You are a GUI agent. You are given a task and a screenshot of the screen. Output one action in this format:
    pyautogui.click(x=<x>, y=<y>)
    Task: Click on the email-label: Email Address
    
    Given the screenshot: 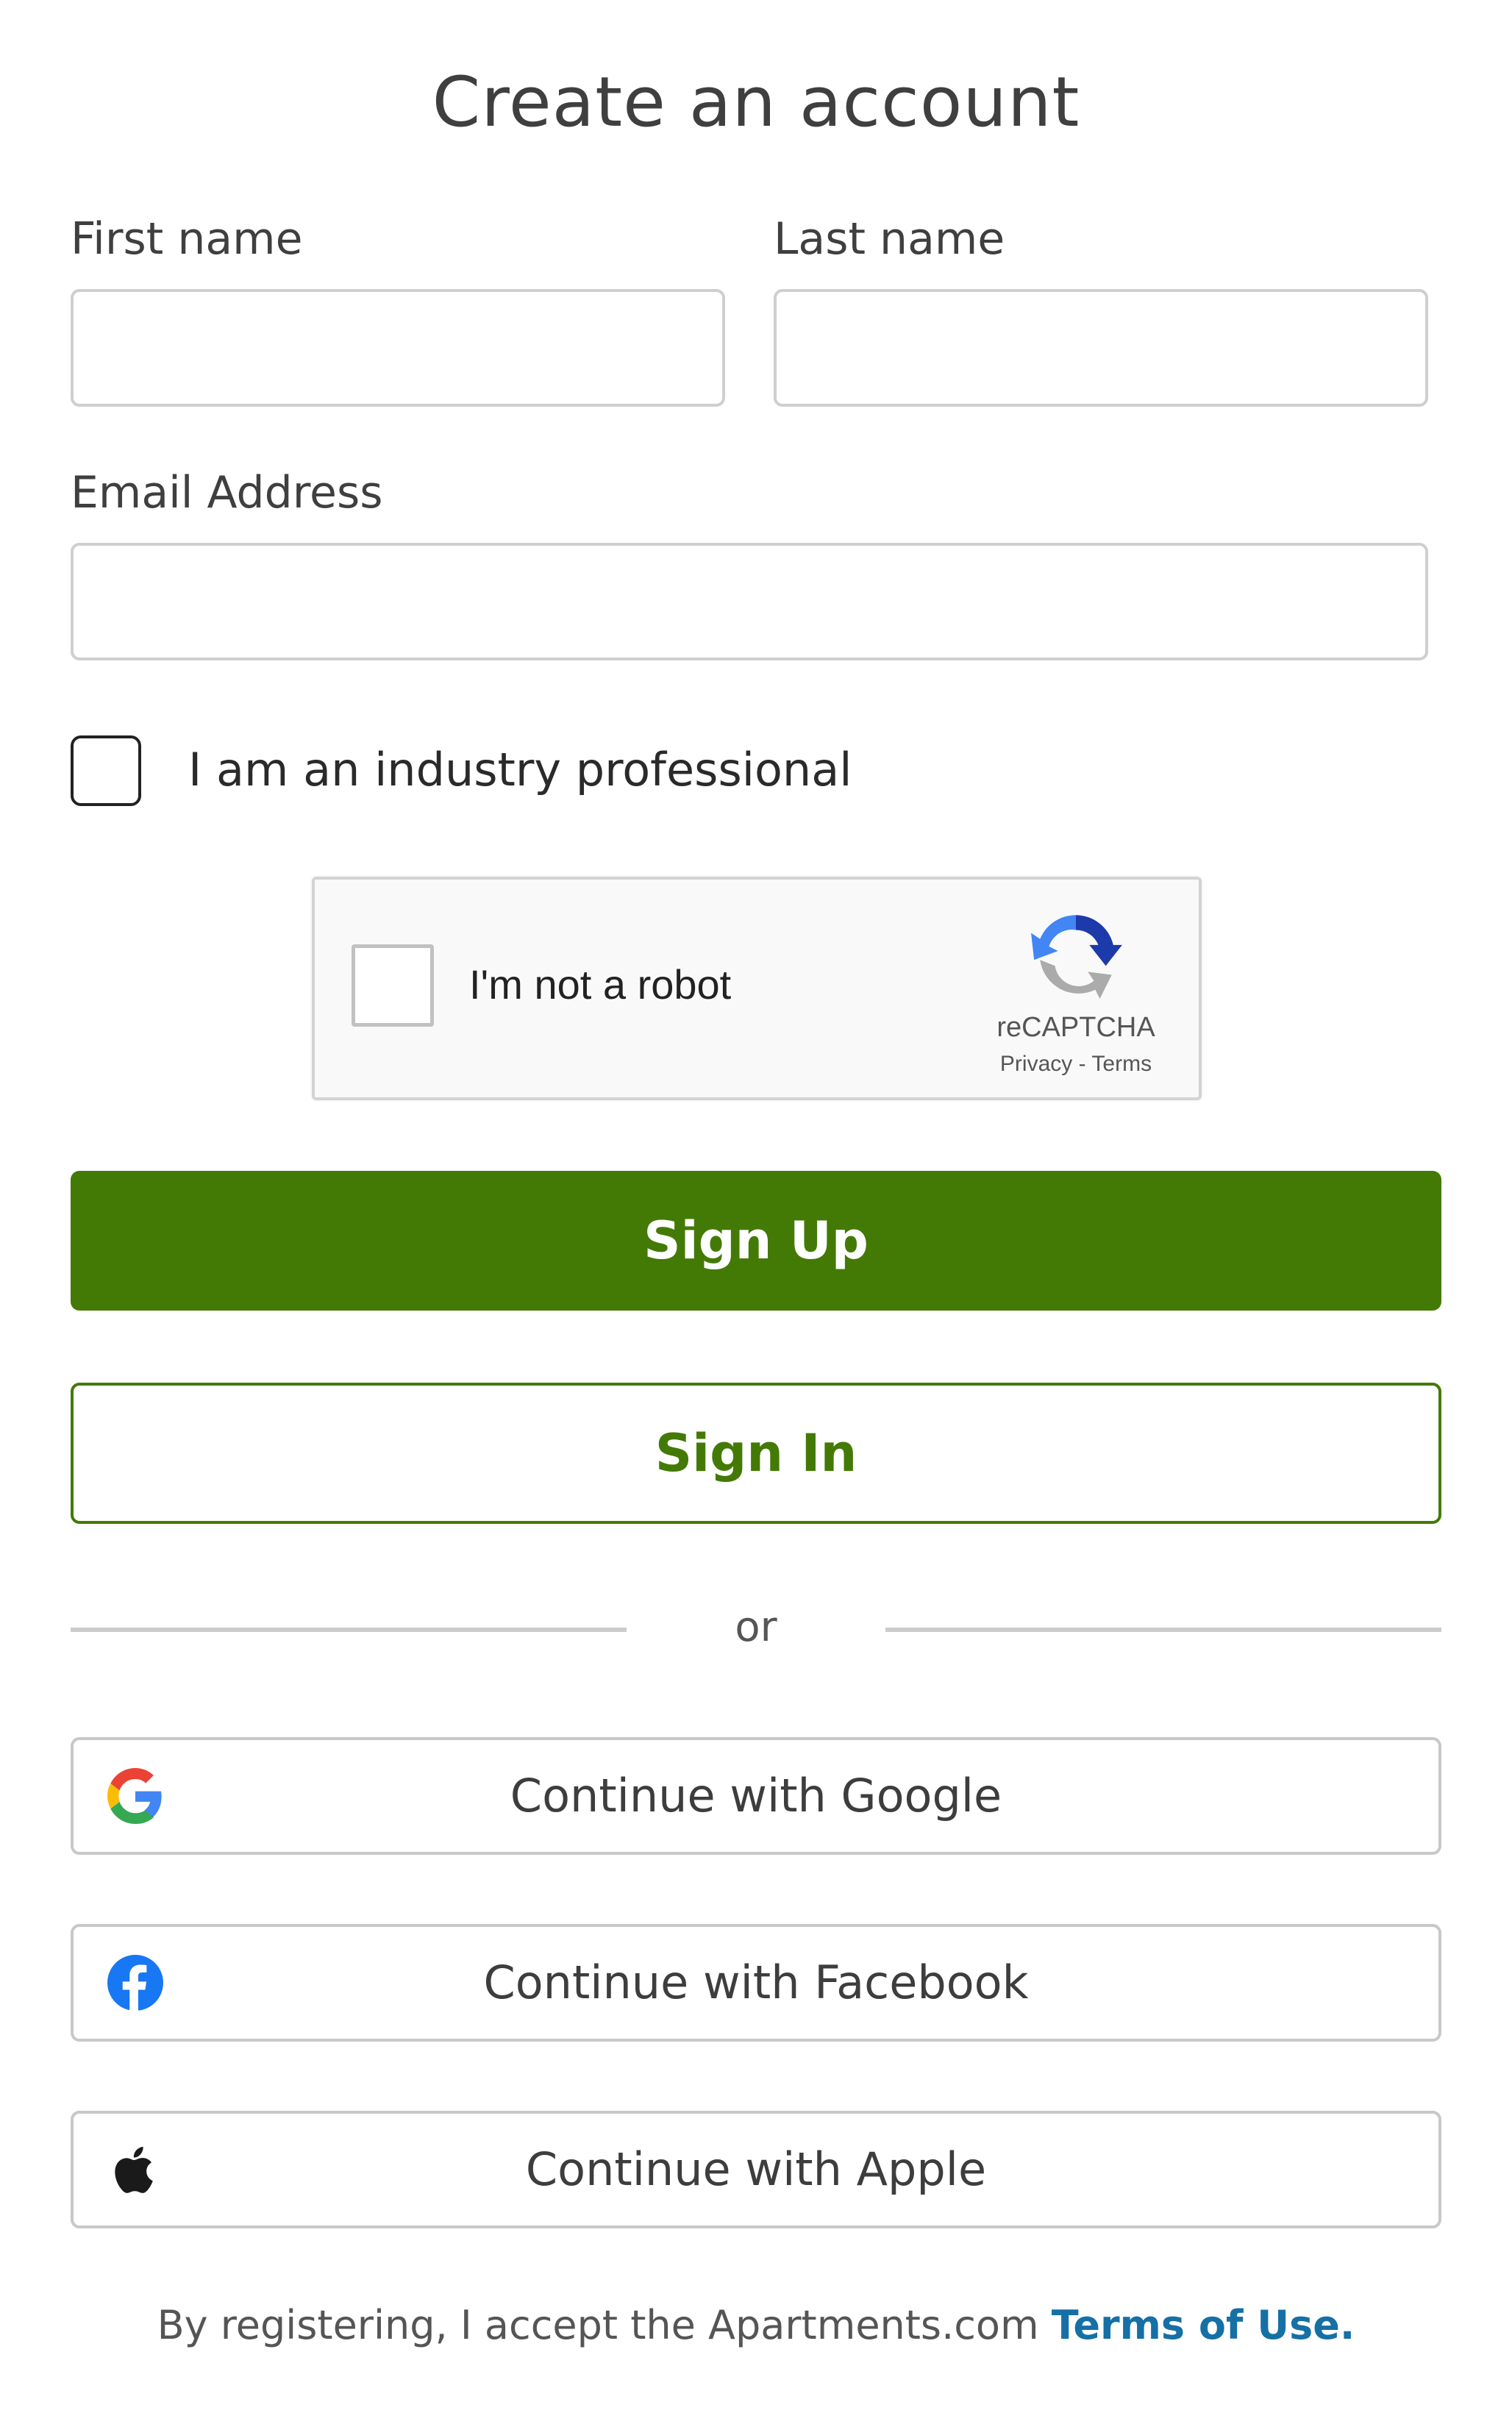 What is the action you would take?
    pyautogui.click(x=227, y=492)
    